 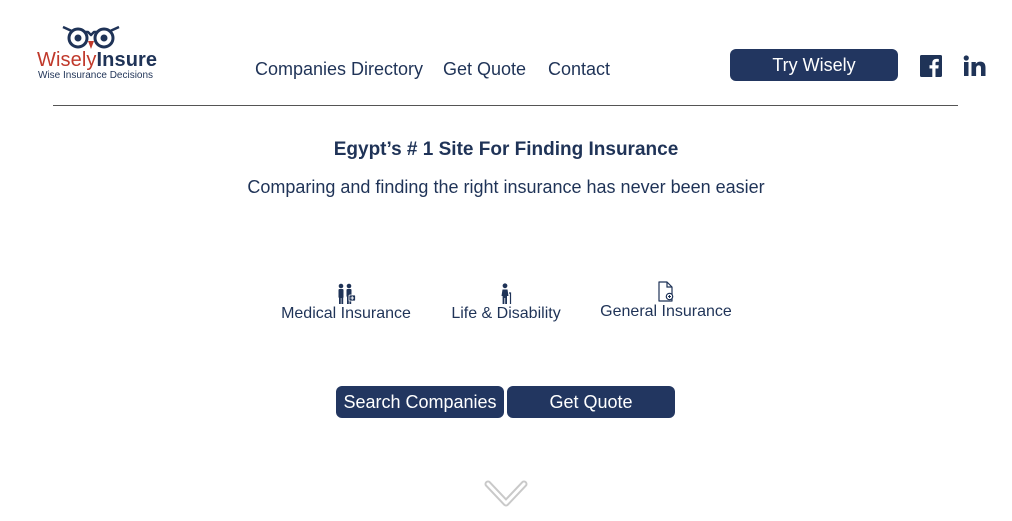 I want to click on category-life-disability: Life & Disability, so click(x=506, y=303).